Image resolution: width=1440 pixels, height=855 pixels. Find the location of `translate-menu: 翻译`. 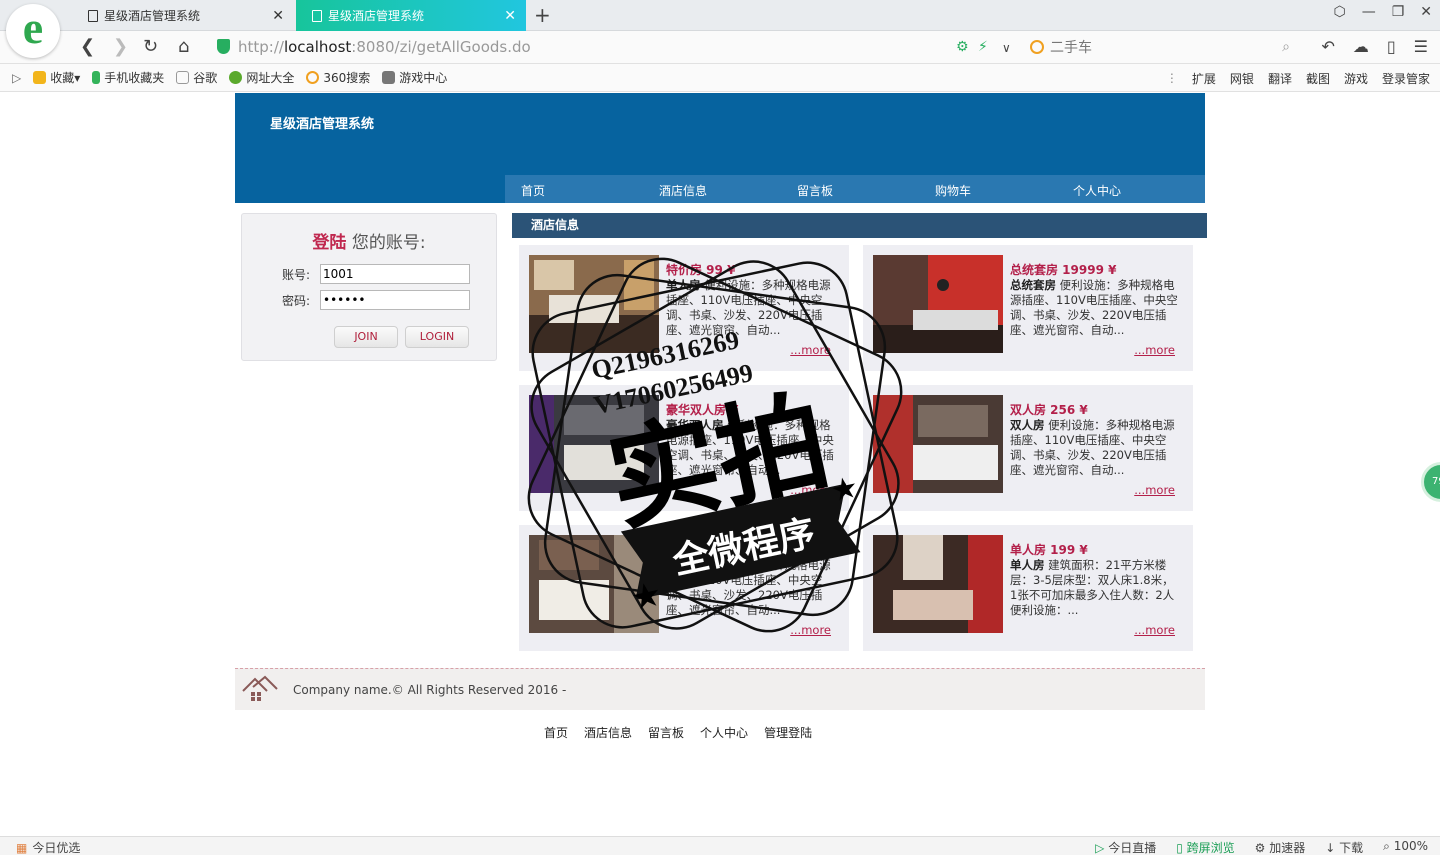

translate-menu: 翻译 is located at coordinates (1280, 78).